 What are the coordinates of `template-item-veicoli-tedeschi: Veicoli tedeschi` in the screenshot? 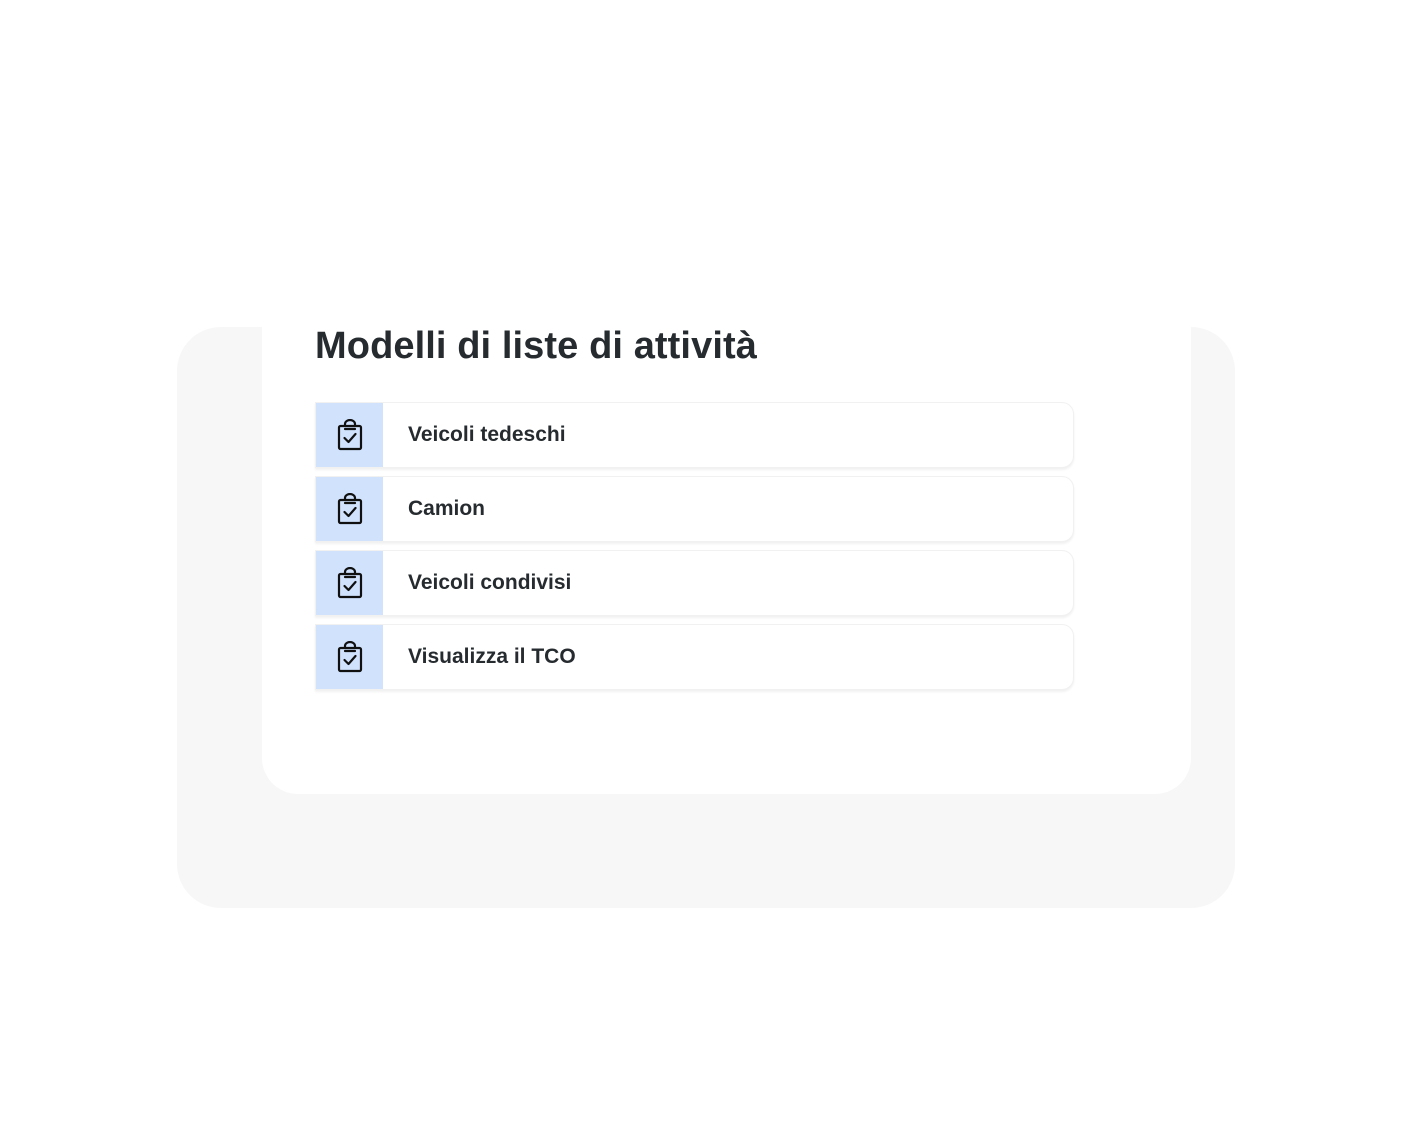 It's located at (694, 435).